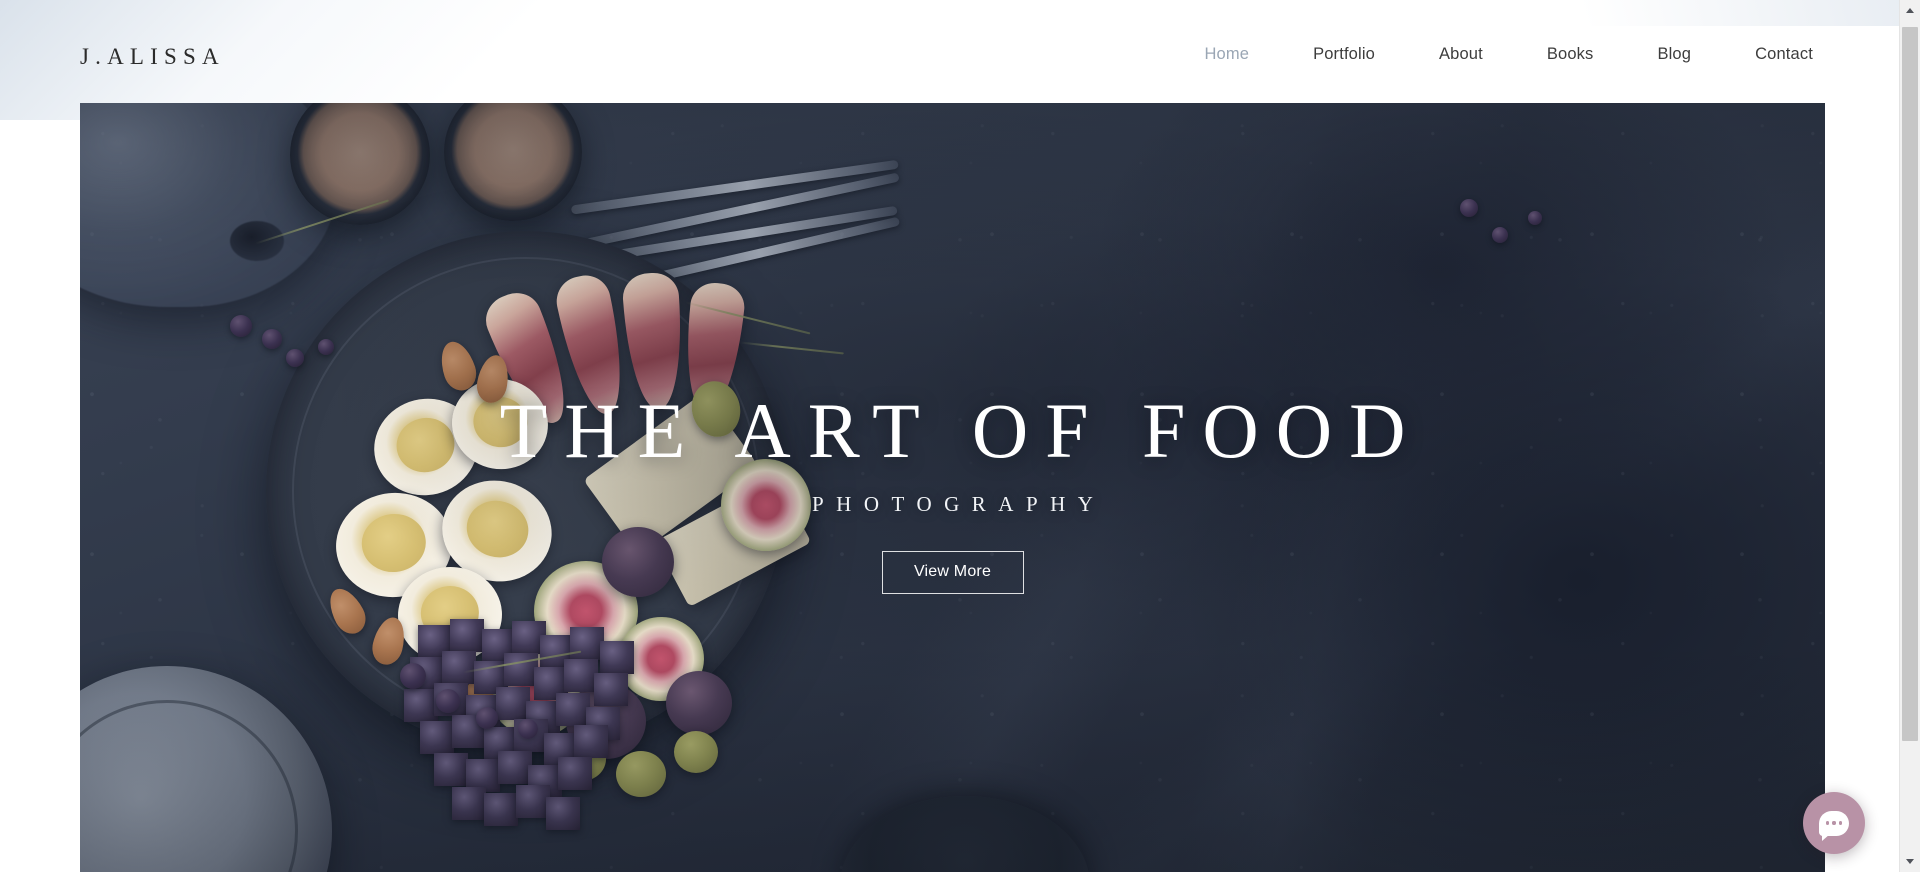 The image size is (1920, 872). Describe the element at coordinates (961, 430) in the screenshot. I see `hero-title: THE ART OF FOOD` at that location.